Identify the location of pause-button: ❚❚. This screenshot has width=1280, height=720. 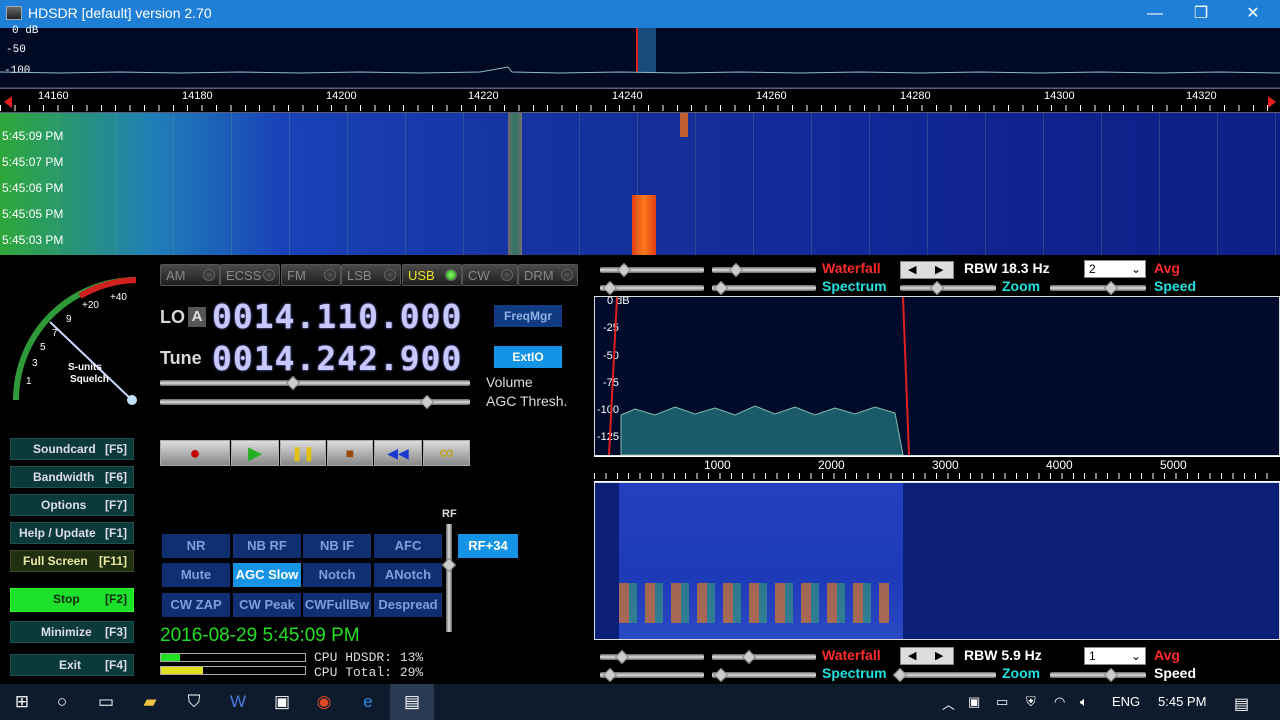
(303, 453).